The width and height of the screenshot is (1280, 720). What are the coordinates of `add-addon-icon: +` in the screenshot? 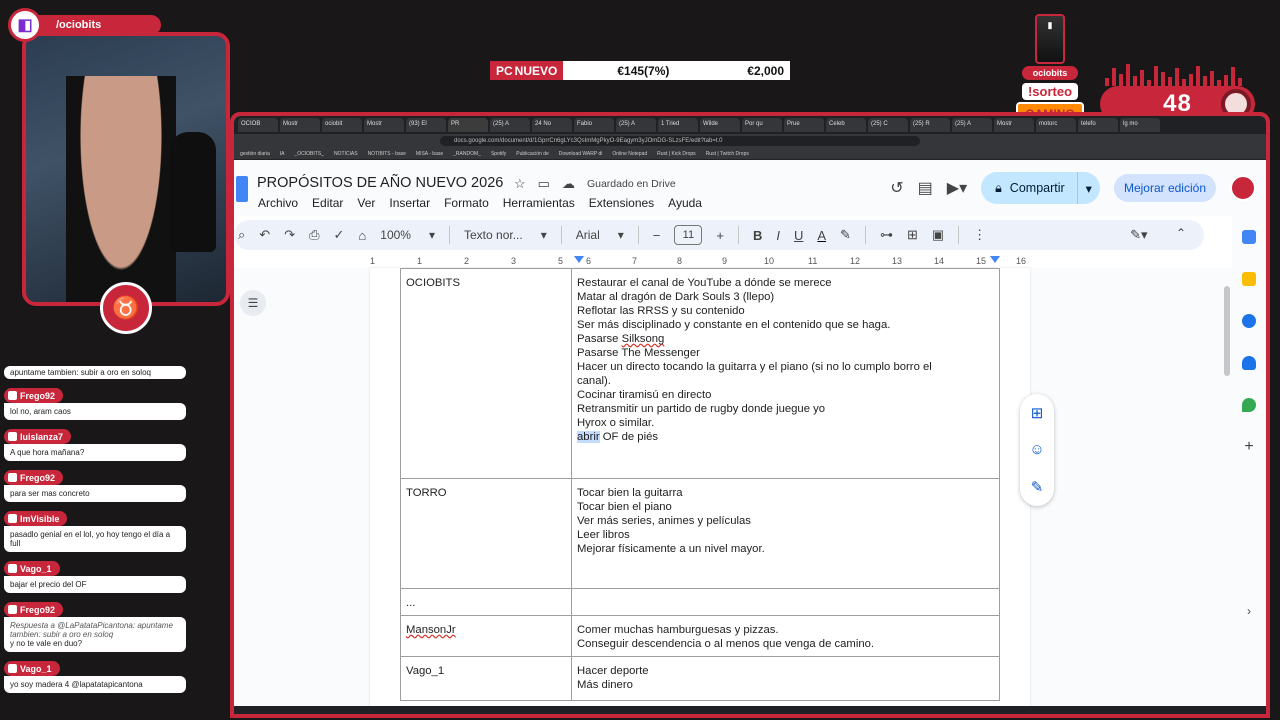 It's located at (1249, 447).